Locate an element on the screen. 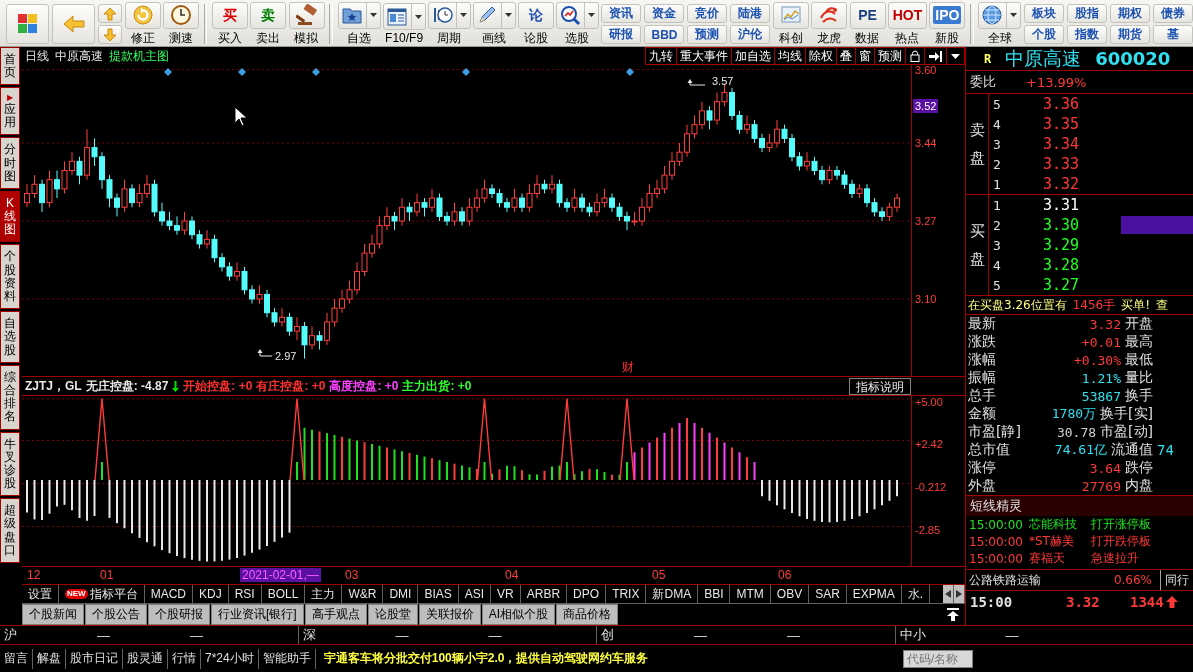 This screenshot has width=1193, height=672. alert-stock: 芯能科技 is located at coordinates (1060, 524).